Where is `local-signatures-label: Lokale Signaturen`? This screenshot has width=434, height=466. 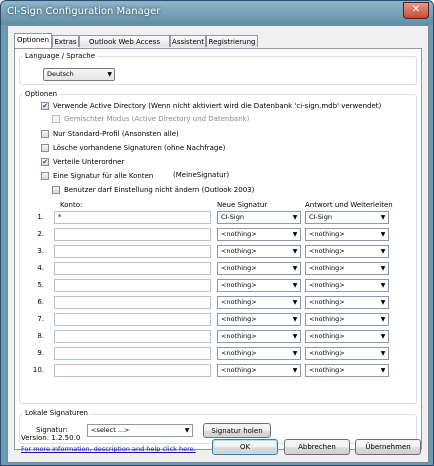
local-signatures-label: Lokale Signaturen is located at coordinates (56, 413).